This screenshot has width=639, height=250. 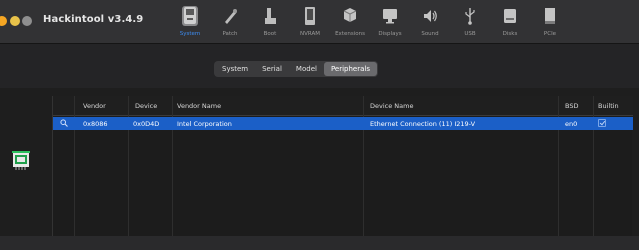 What do you see at coordinates (21, 160) in the screenshot?
I see `network-card-icon` at bounding box center [21, 160].